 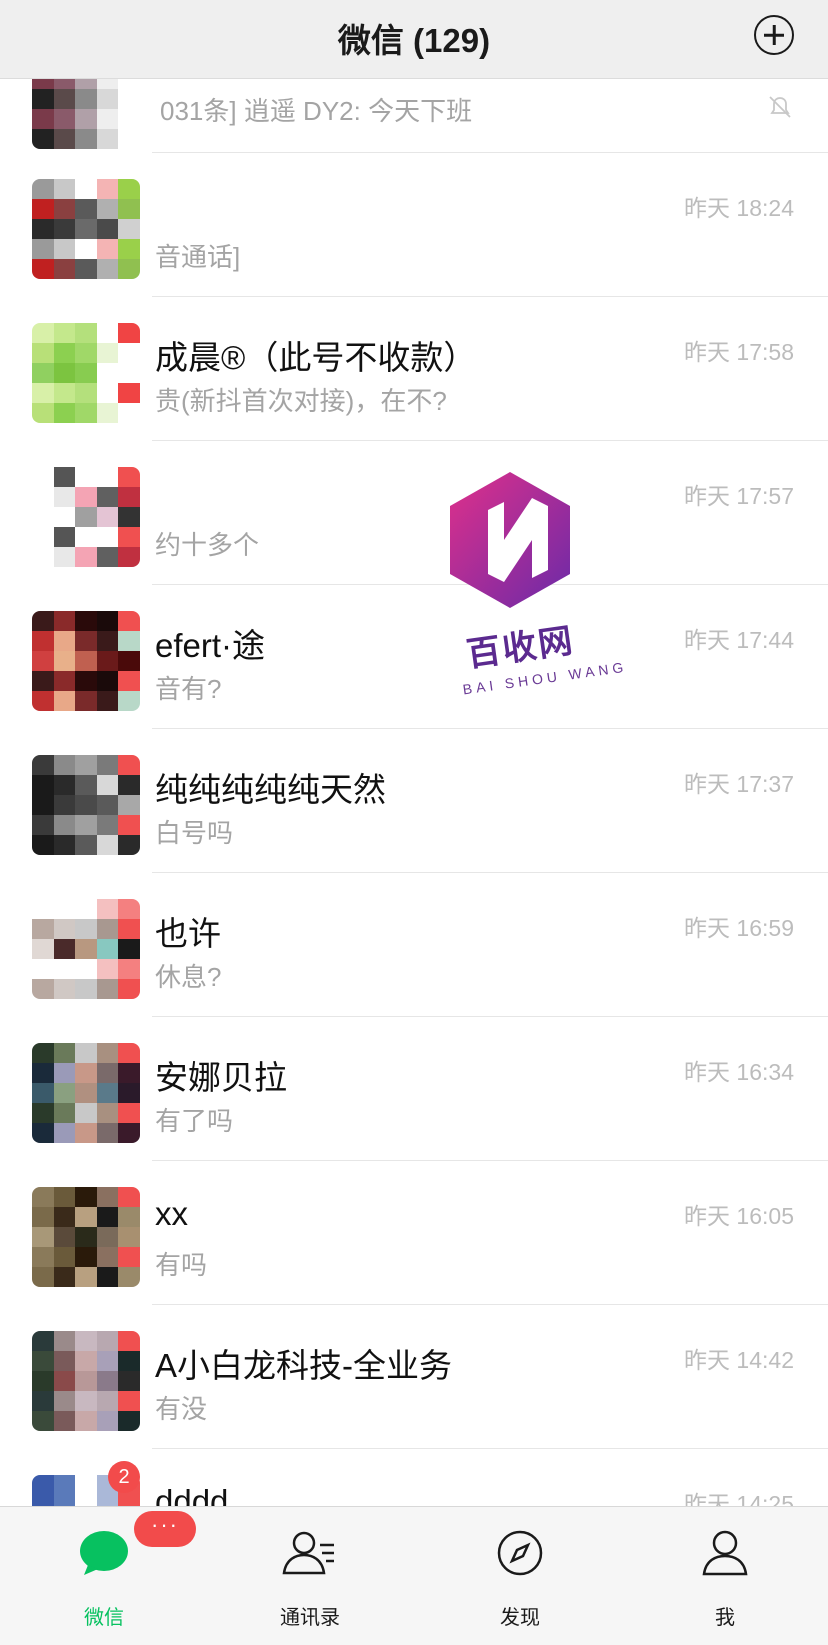 I want to click on page-title: 微信 (129), so click(x=414, y=40).